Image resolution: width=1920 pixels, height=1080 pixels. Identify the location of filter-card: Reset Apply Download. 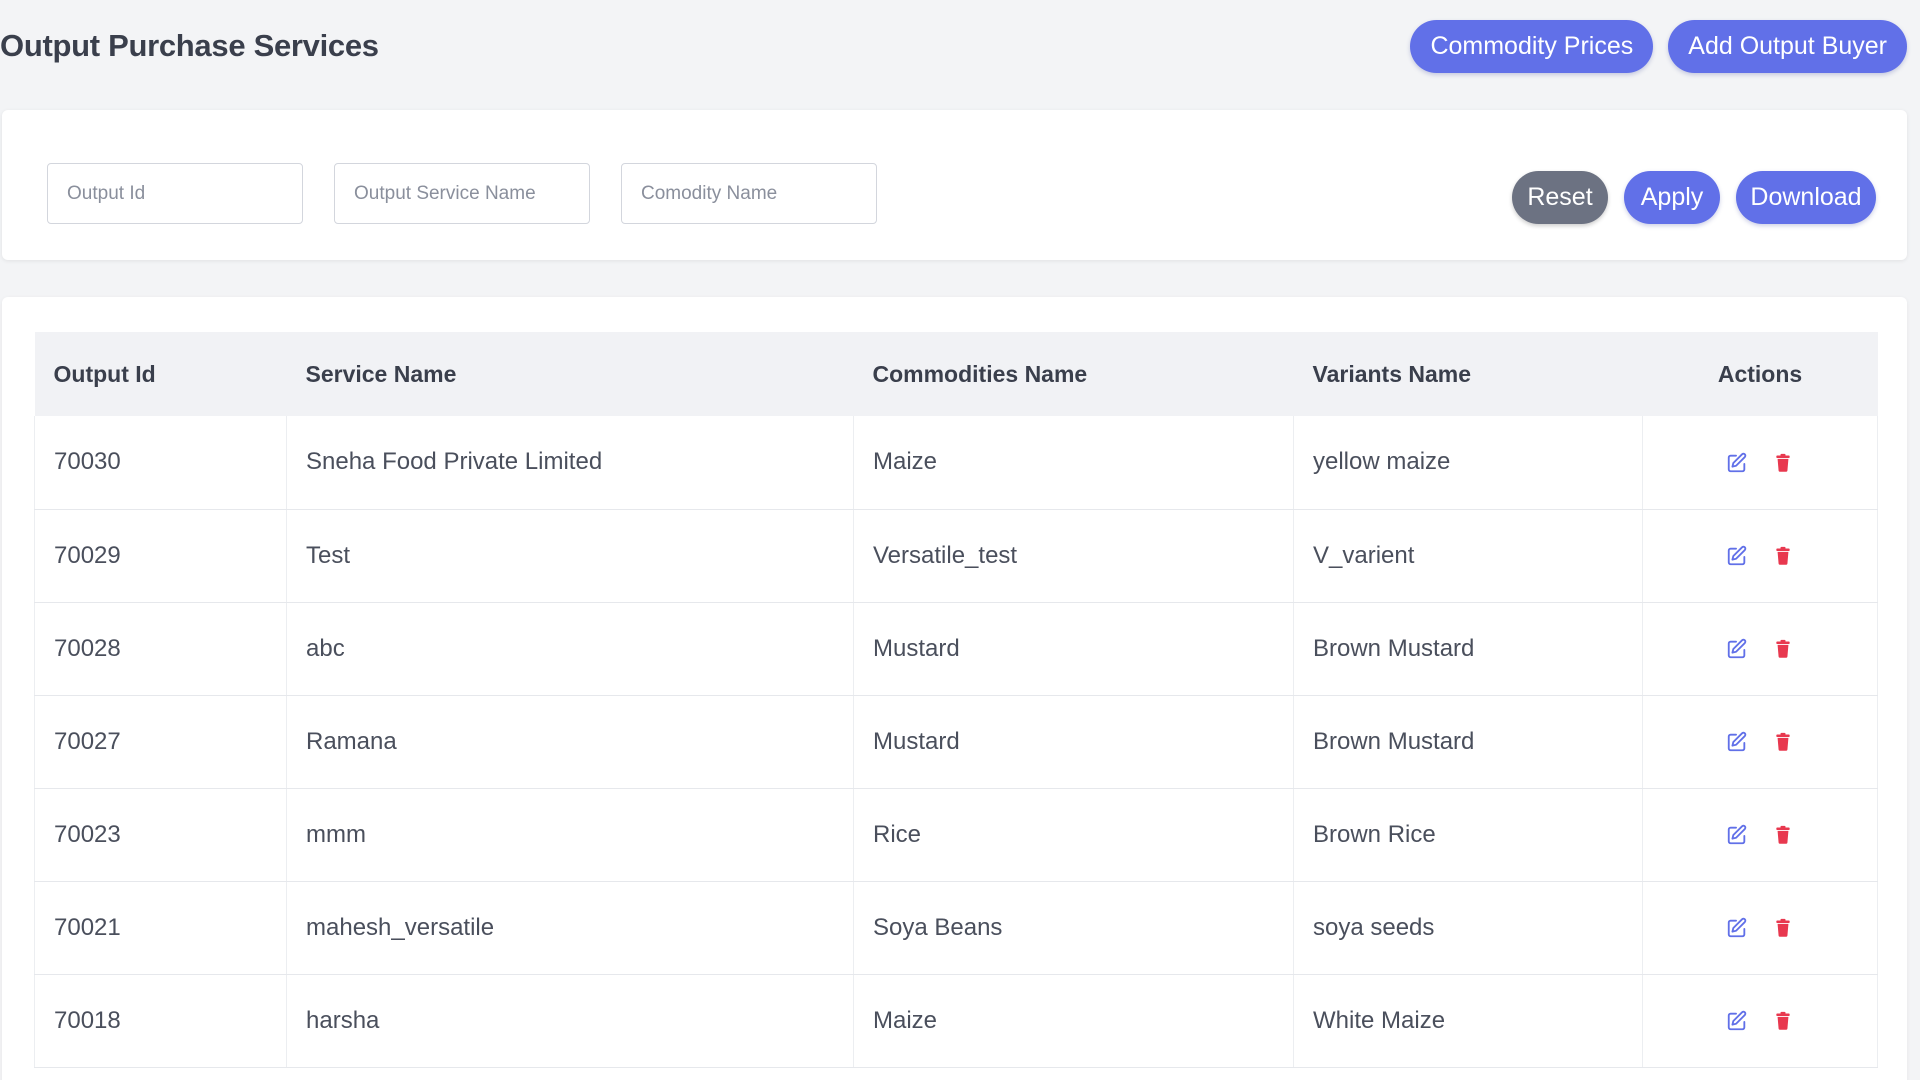
(954, 185).